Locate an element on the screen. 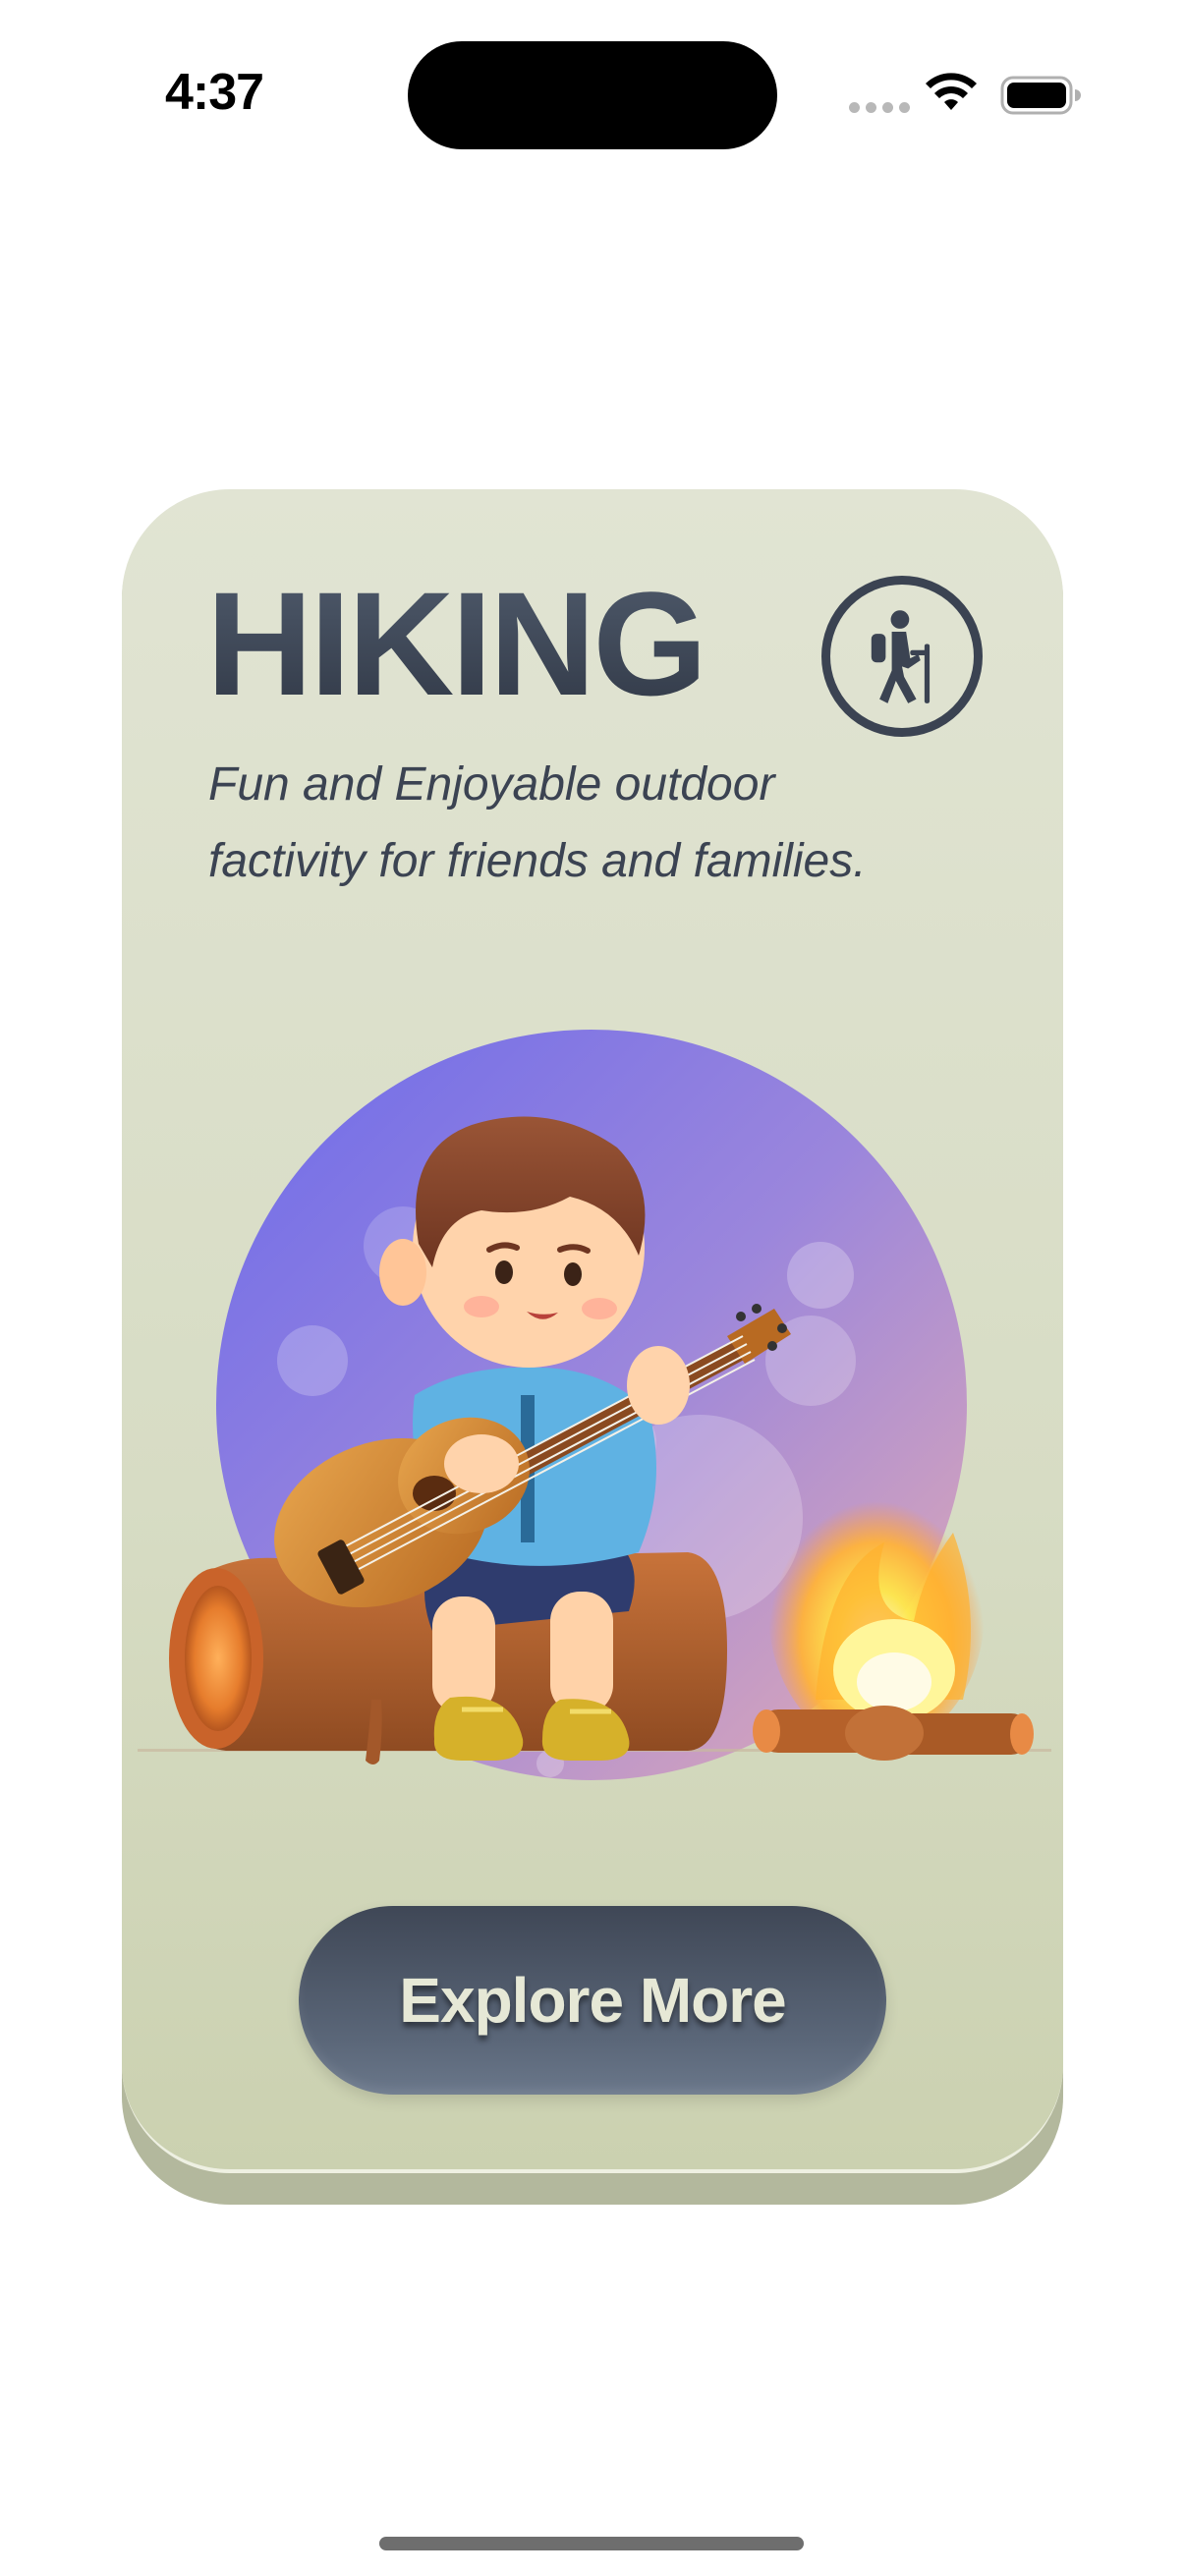 The width and height of the screenshot is (1185, 2576). dynamic-island is located at coordinates (592, 95).